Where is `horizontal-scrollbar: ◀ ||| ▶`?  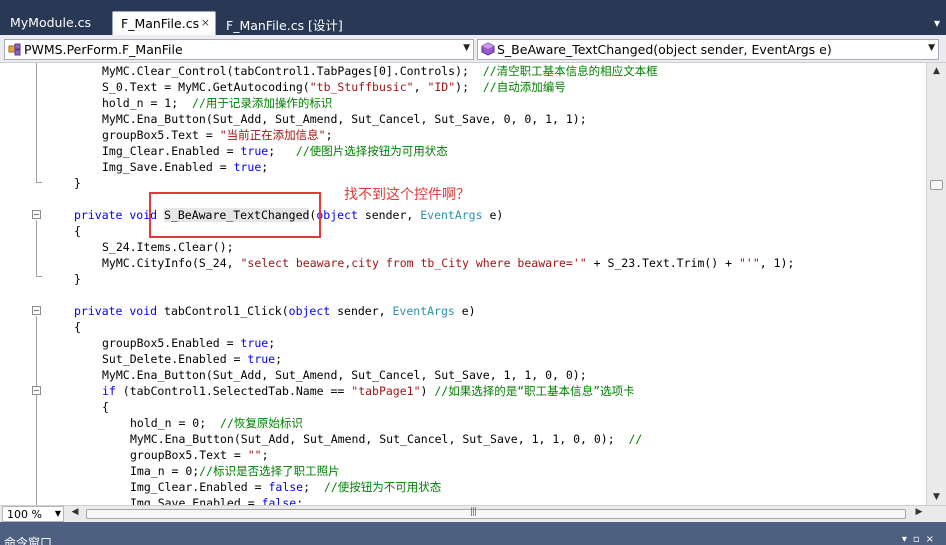
horizontal-scrollbar: ◀ ||| ▶ is located at coordinates (496, 514).